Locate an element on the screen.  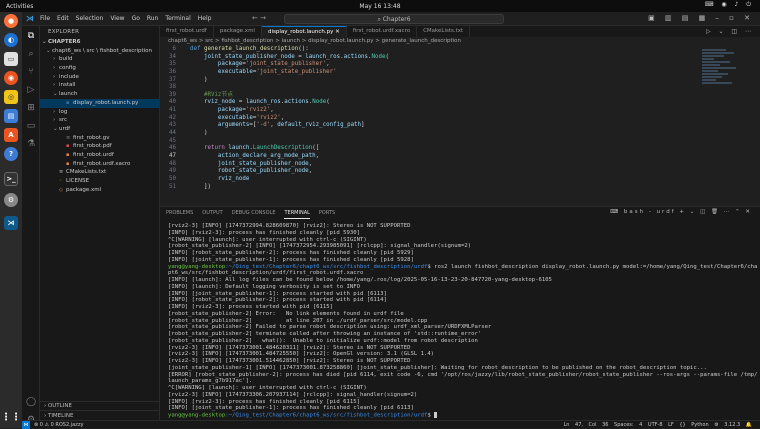
explorer-header: EXPLORER is located at coordinates (64, 32).